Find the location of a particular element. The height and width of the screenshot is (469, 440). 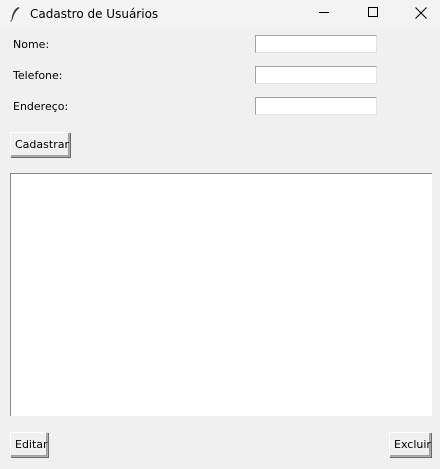

minimize-icon is located at coordinates (324, 14).